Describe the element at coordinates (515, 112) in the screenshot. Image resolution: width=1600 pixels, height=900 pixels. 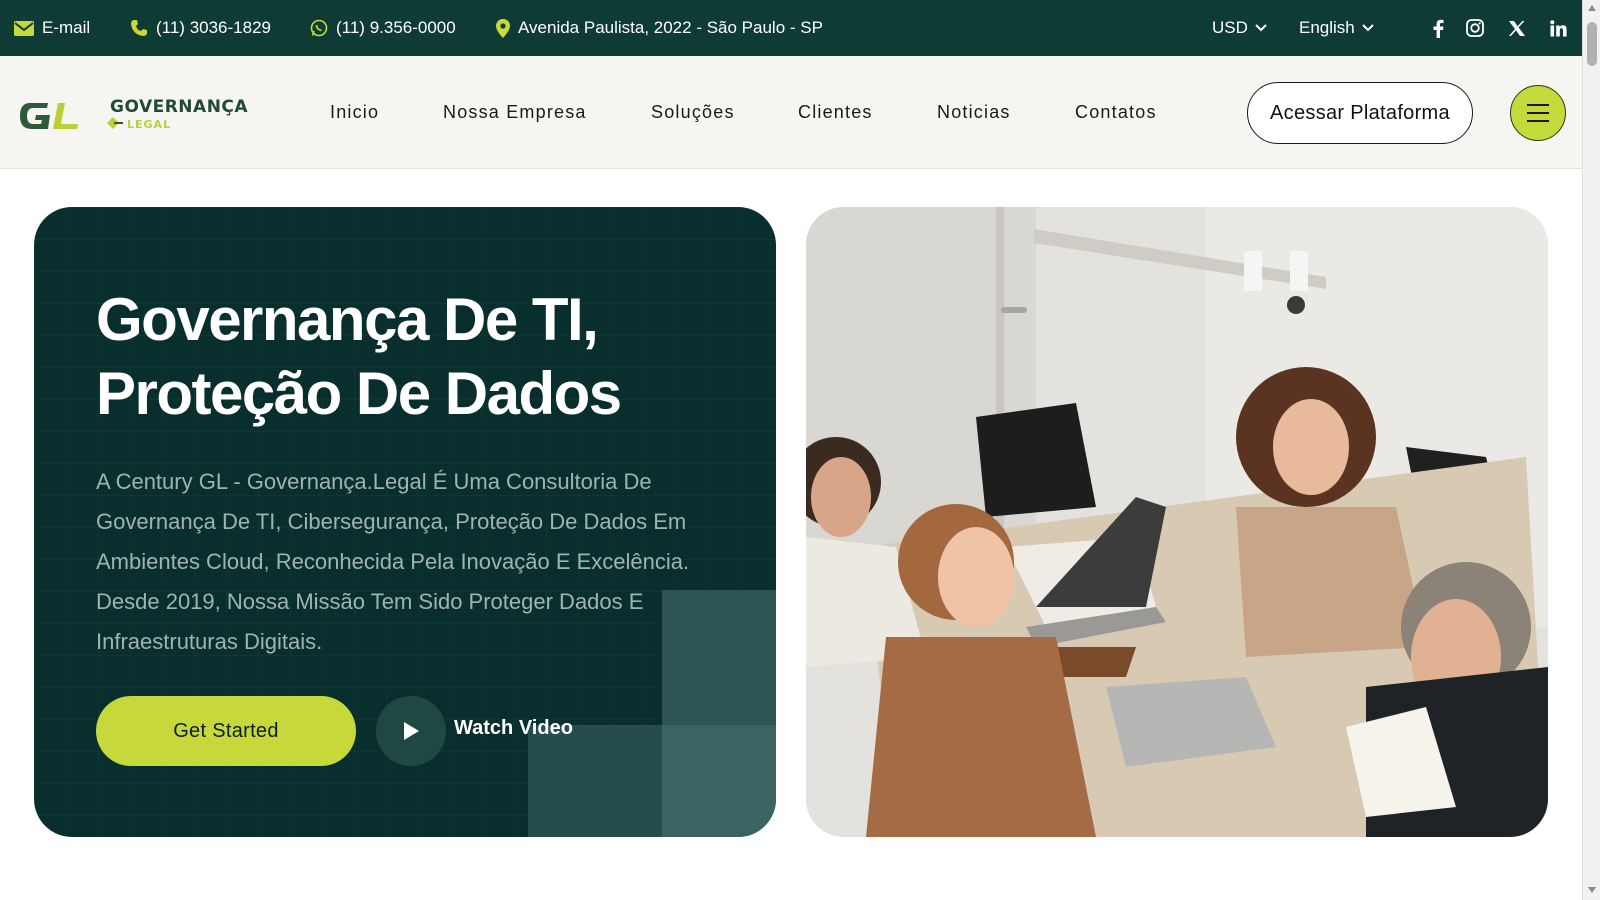
I see `nav-nossa-empresa: Nossa Empresa` at that location.